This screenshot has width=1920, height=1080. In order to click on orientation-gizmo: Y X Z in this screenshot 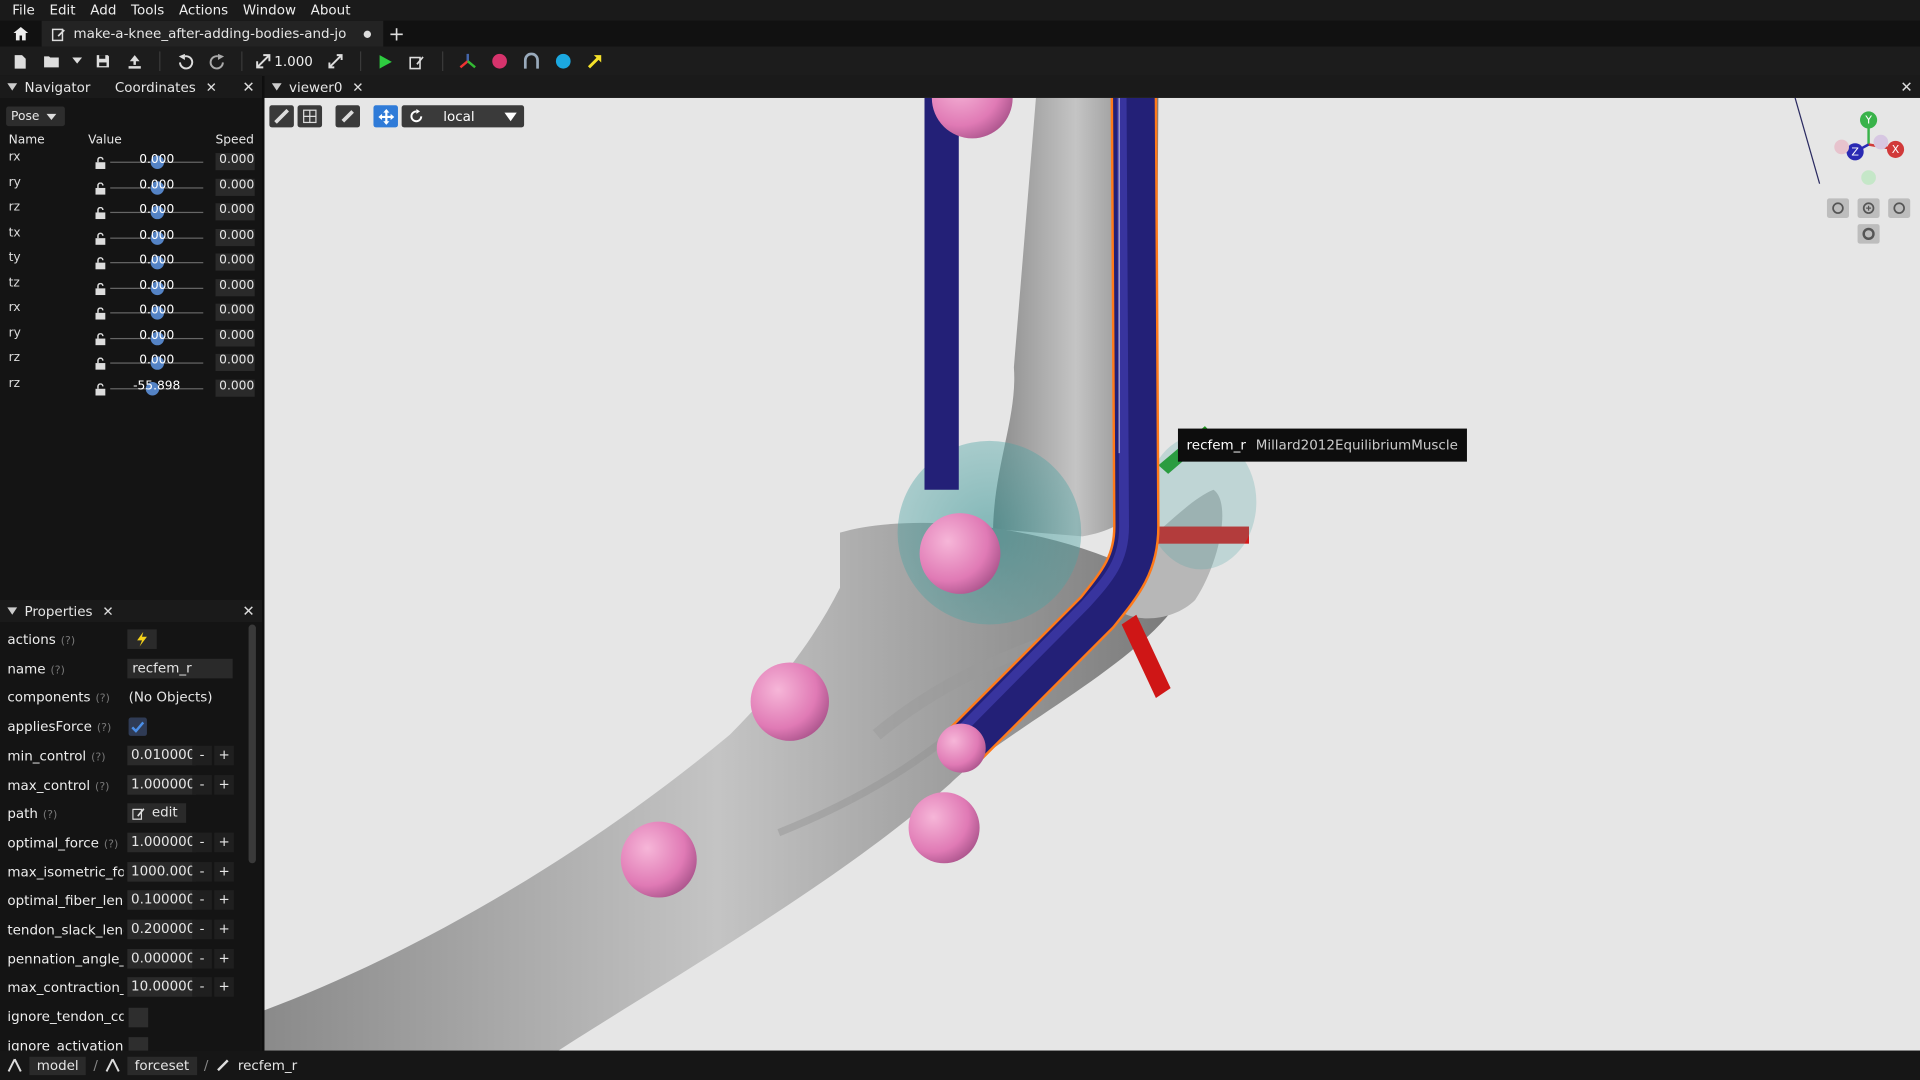, I will do `click(1869, 148)`.